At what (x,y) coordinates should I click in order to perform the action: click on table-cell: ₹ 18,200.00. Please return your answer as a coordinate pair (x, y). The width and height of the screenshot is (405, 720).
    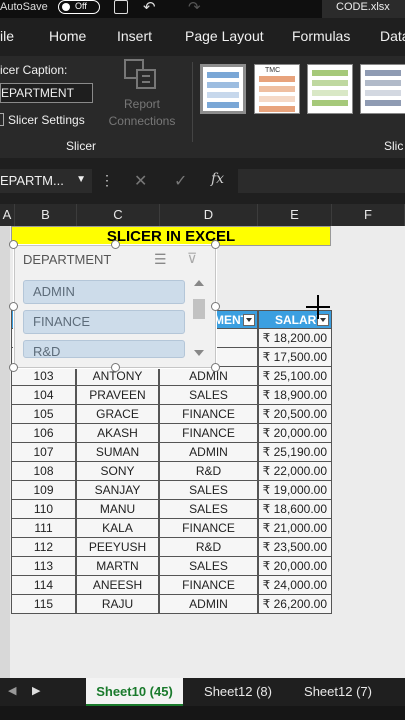
    Looking at the image, I should click on (295, 338).